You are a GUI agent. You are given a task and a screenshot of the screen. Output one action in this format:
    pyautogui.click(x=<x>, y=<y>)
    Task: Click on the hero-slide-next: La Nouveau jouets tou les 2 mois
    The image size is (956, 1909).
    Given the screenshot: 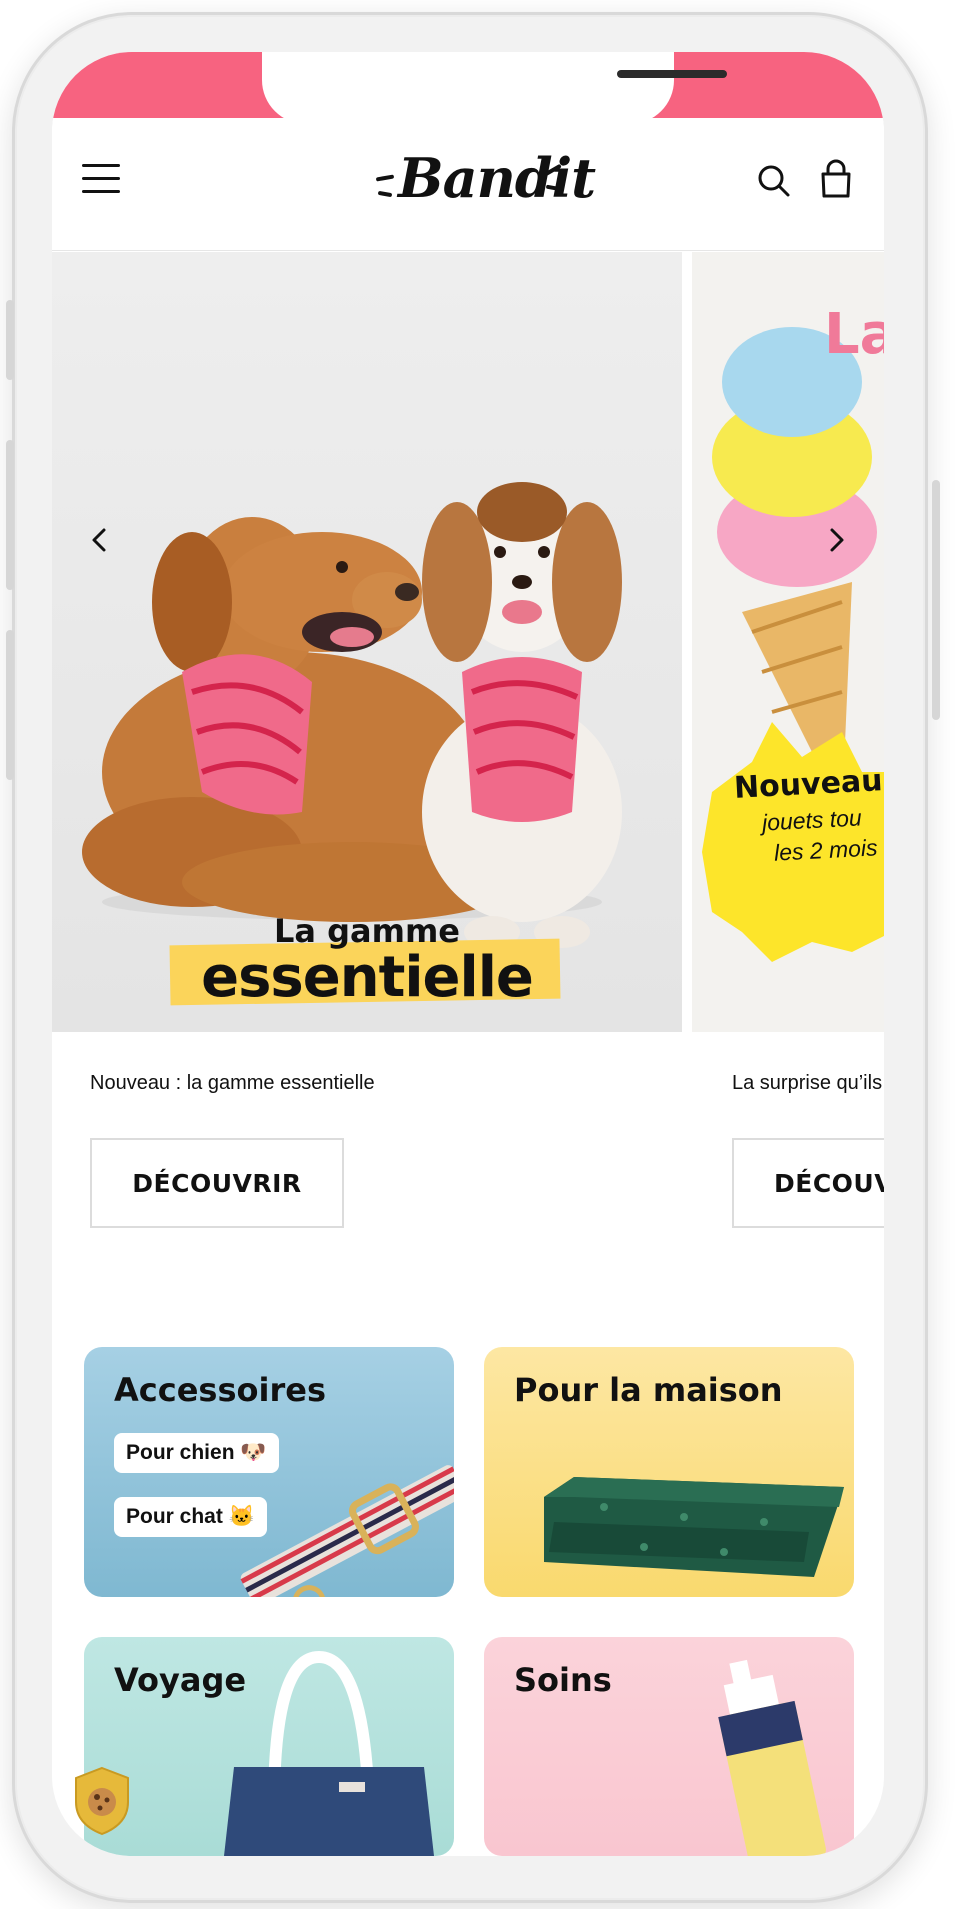 What is the action you would take?
    pyautogui.click(x=788, y=642)
    